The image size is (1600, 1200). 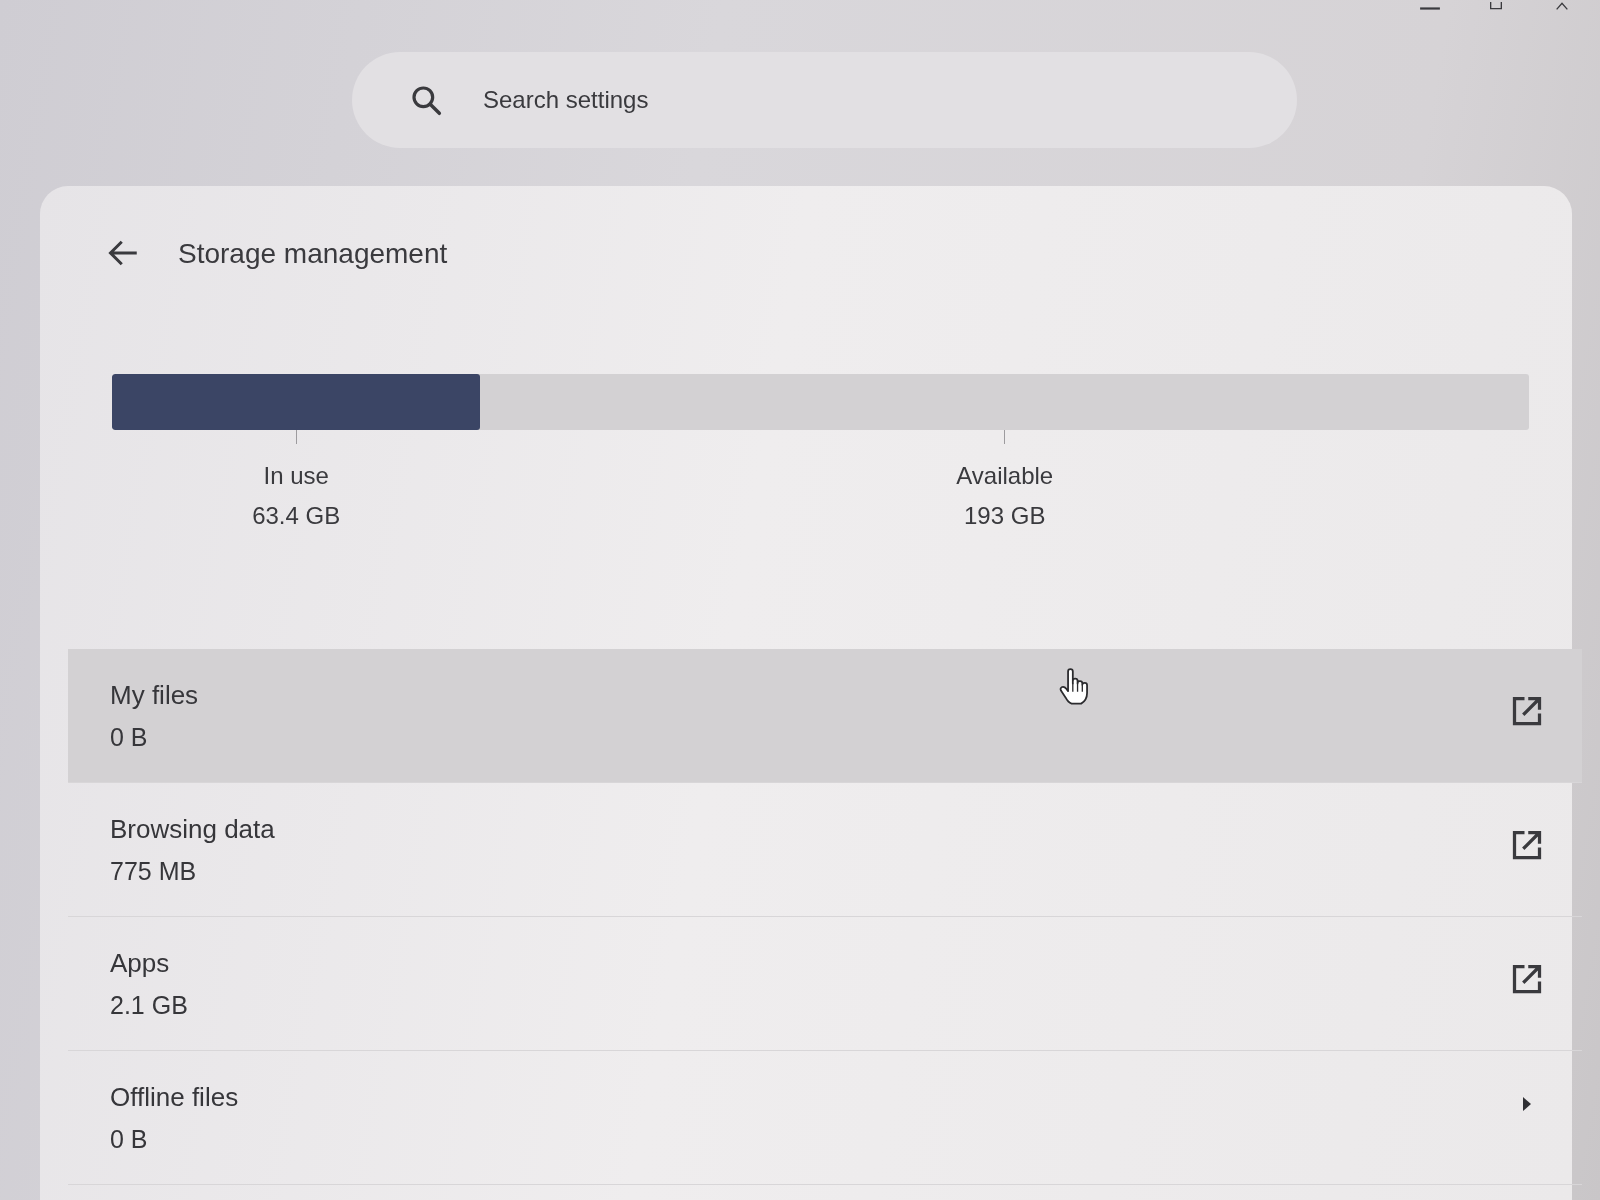 I want to click on storage-item: Offline files 0 B, so click(x=825, y=1118).